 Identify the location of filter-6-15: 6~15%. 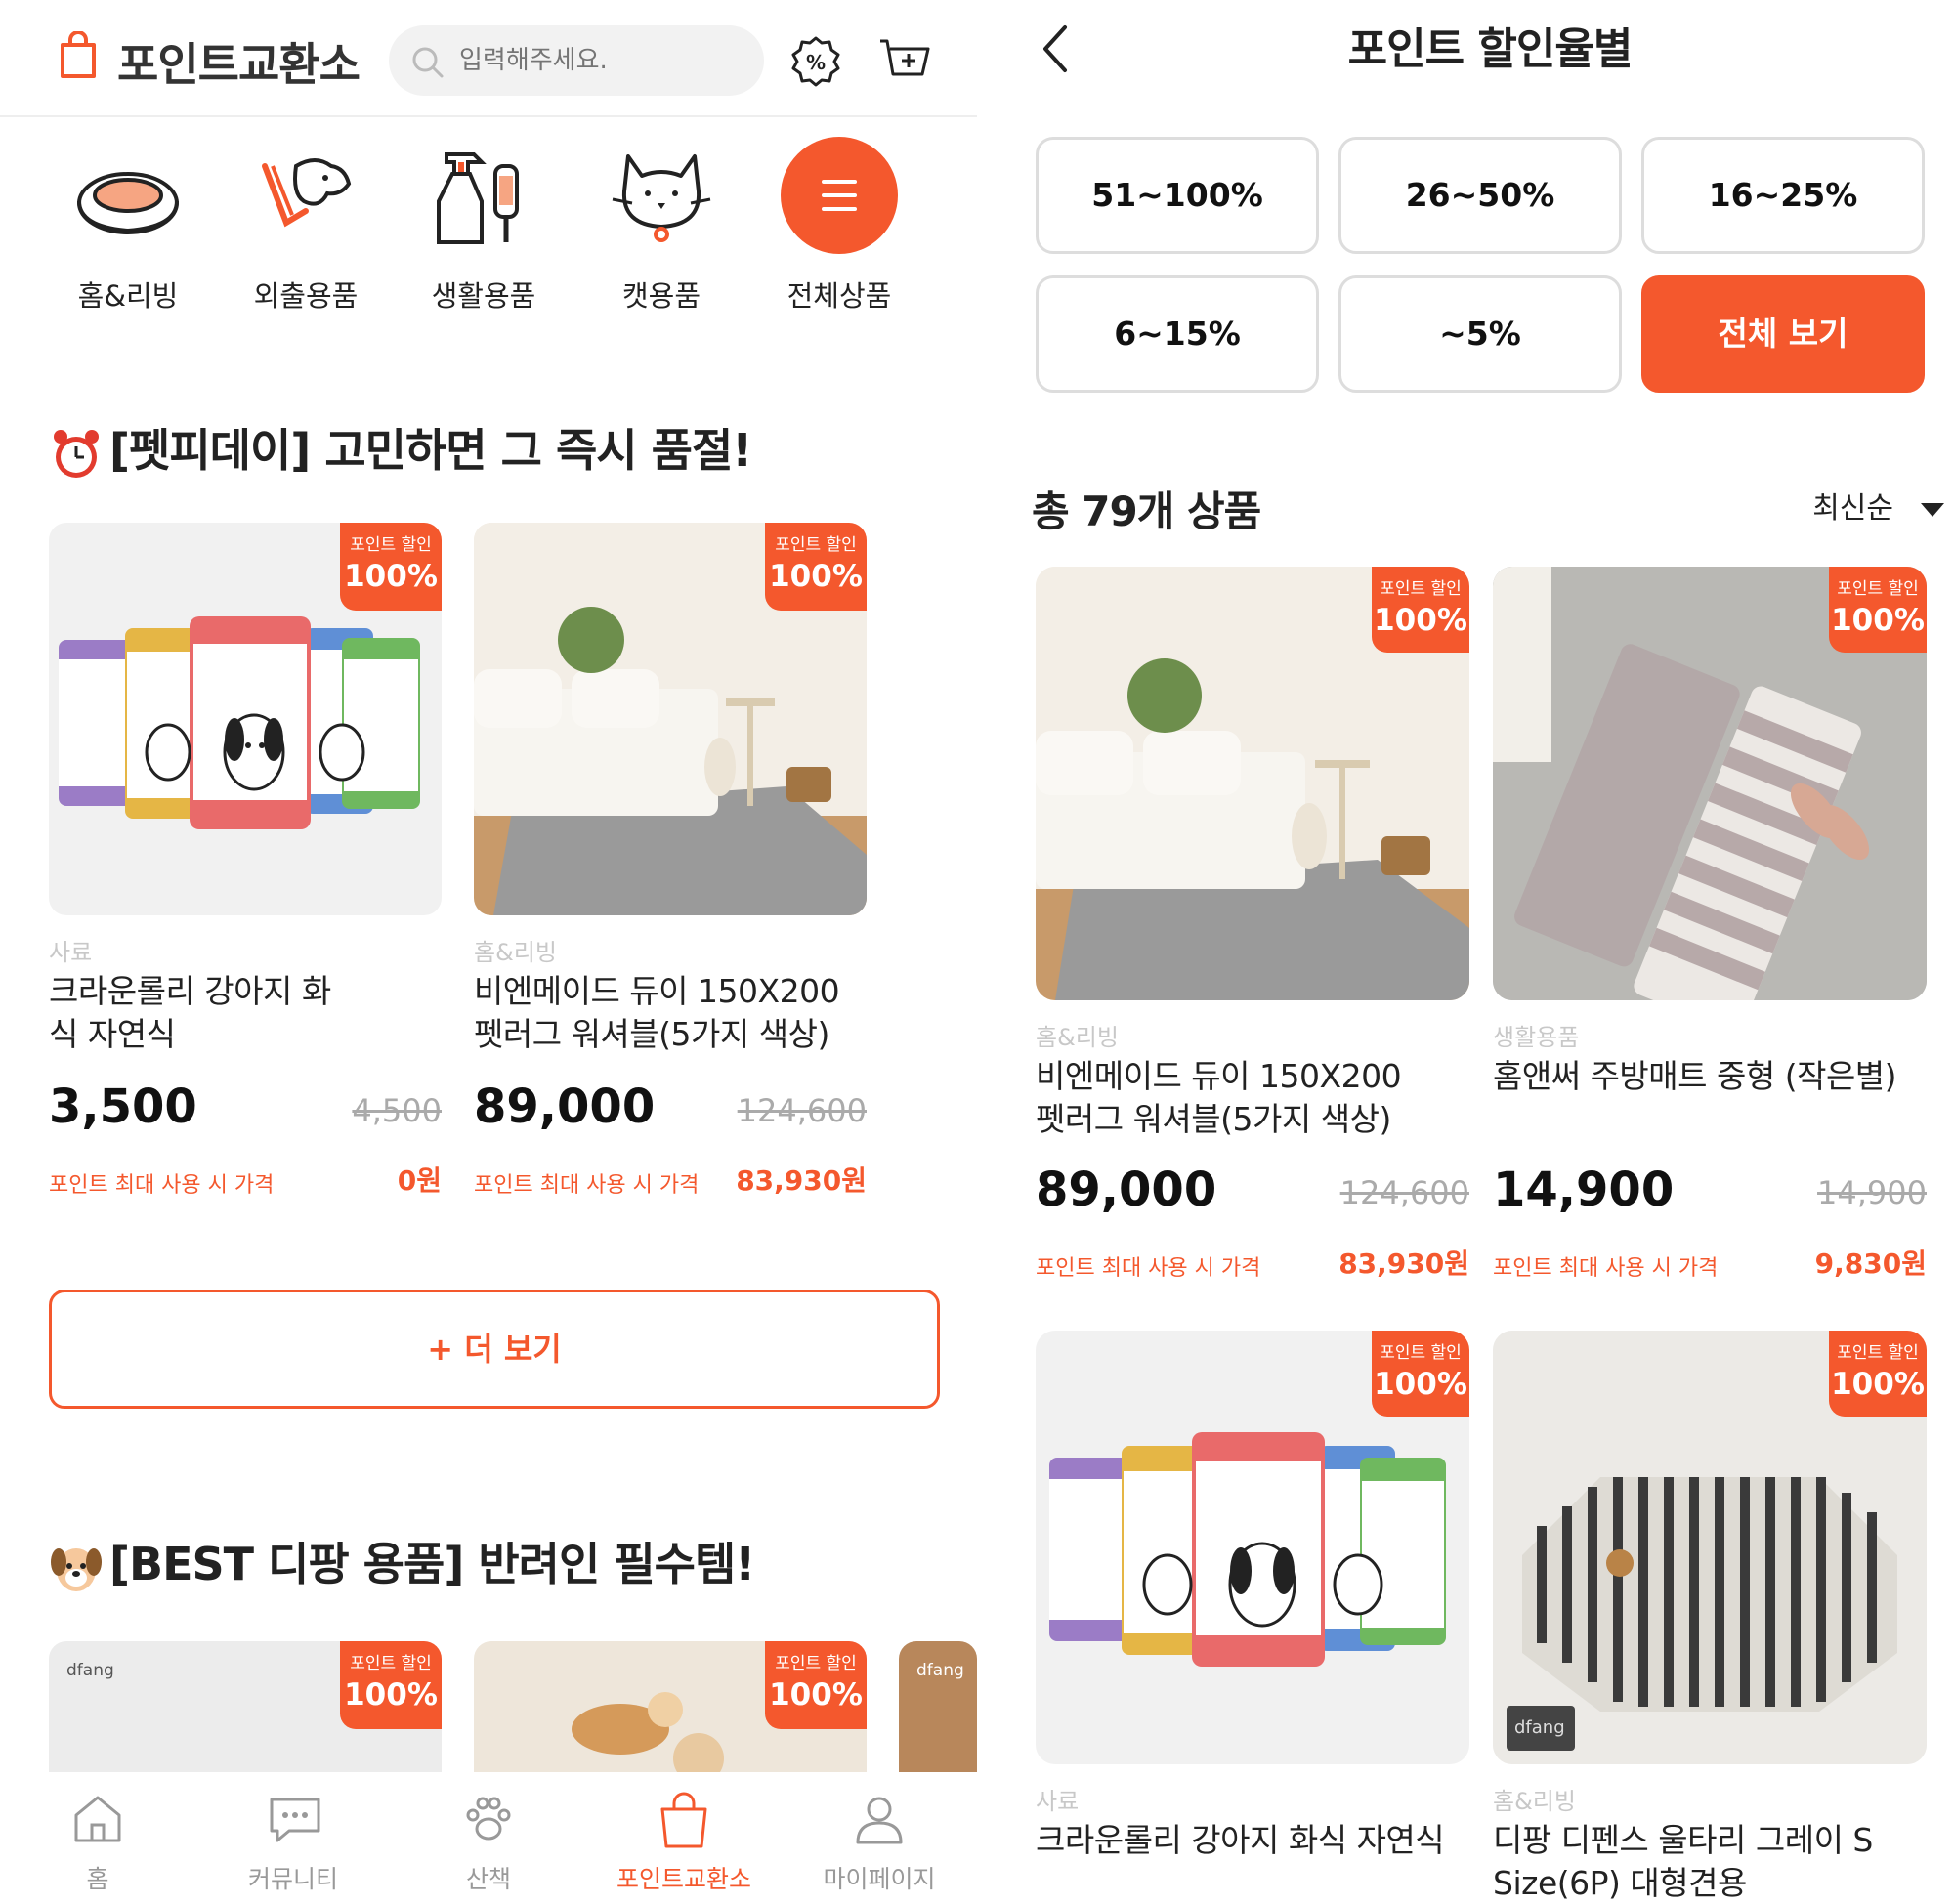
(1177, 334).